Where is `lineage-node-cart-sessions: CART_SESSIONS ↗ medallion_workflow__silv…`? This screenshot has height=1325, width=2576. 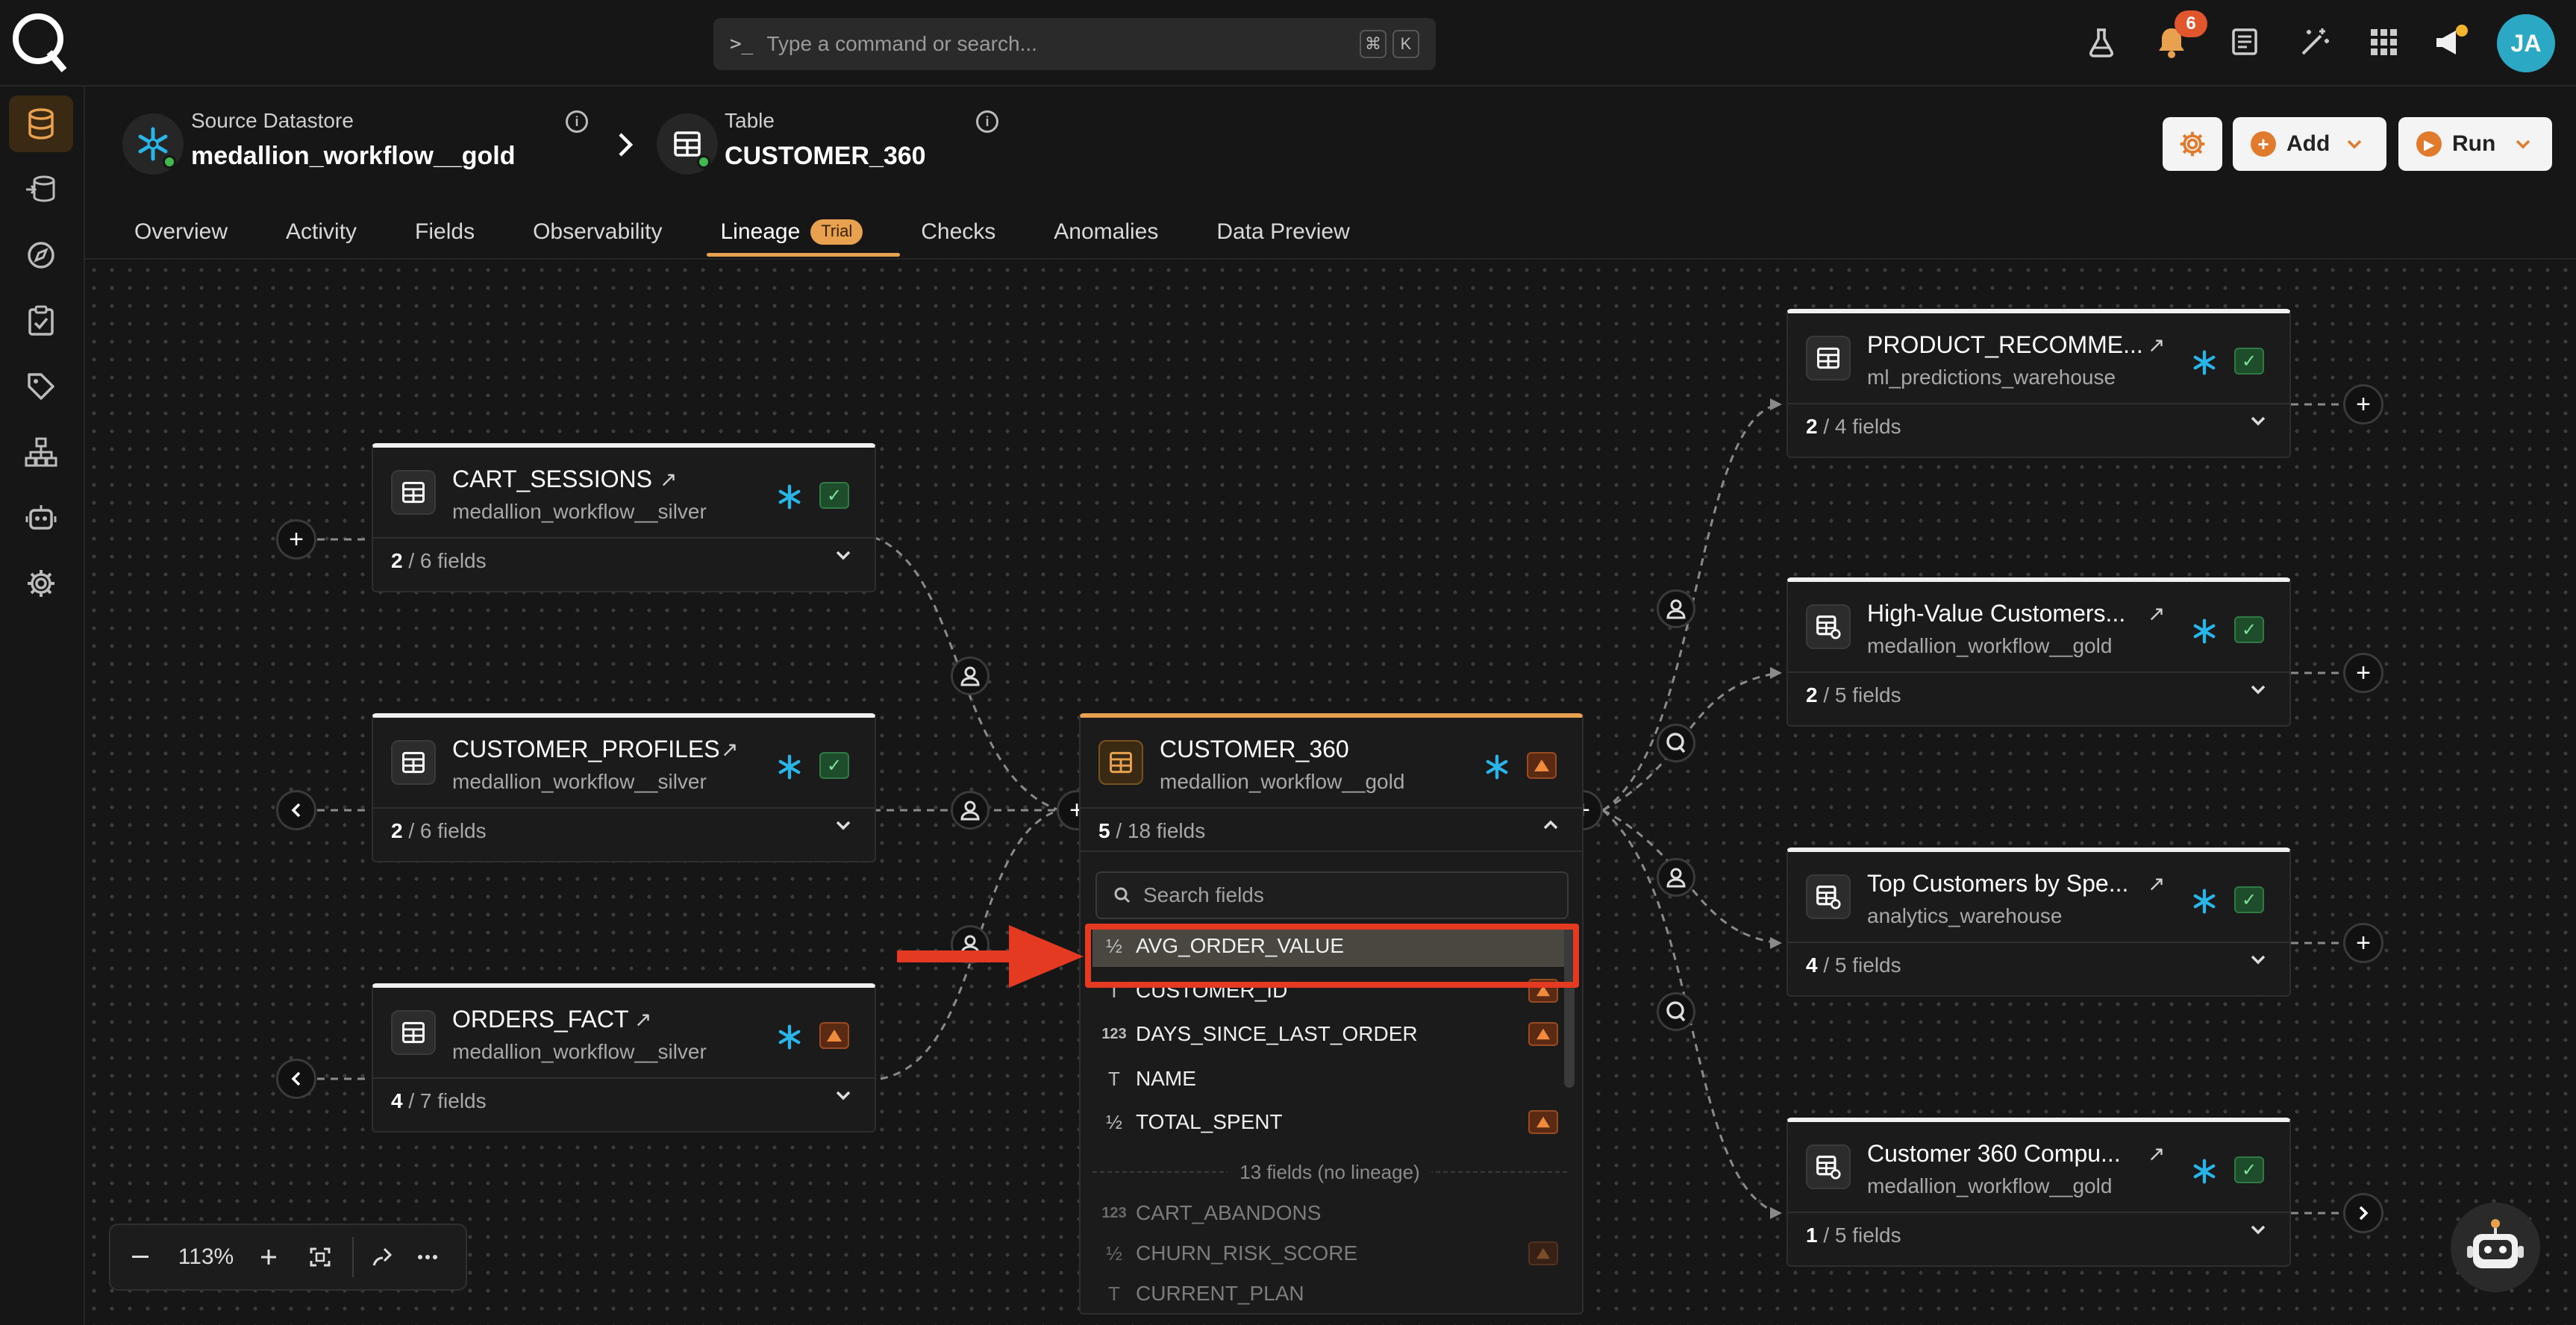 lineage-node-cart-sessions: CART_SESSIONS ↗ medallion_workflow__silv… is located at coordinates (624, 517).